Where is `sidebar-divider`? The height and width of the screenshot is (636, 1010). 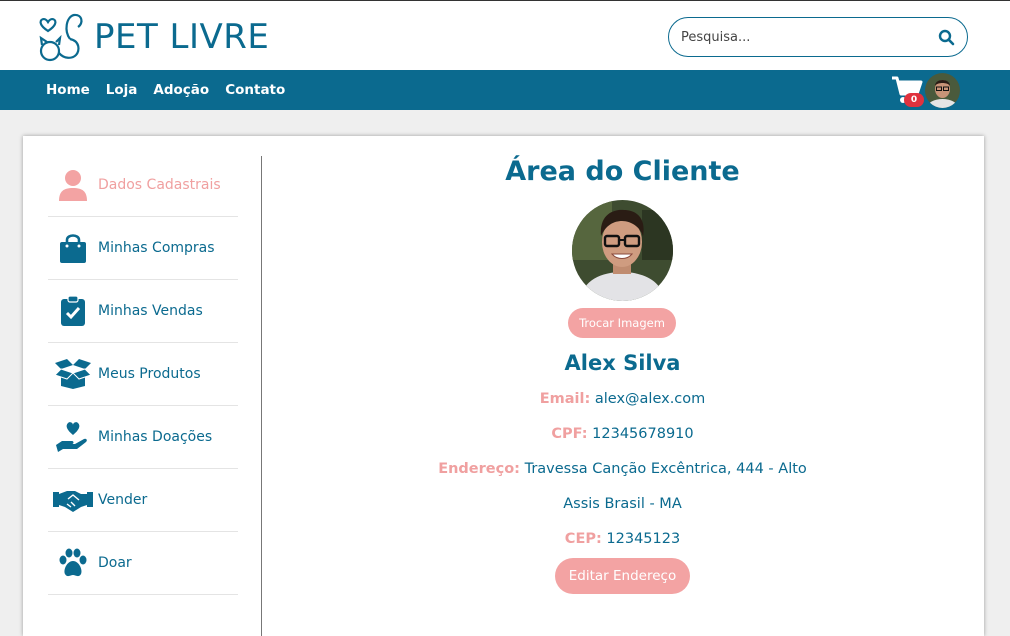
sidebar-divider is located at coordinates (261, 396).